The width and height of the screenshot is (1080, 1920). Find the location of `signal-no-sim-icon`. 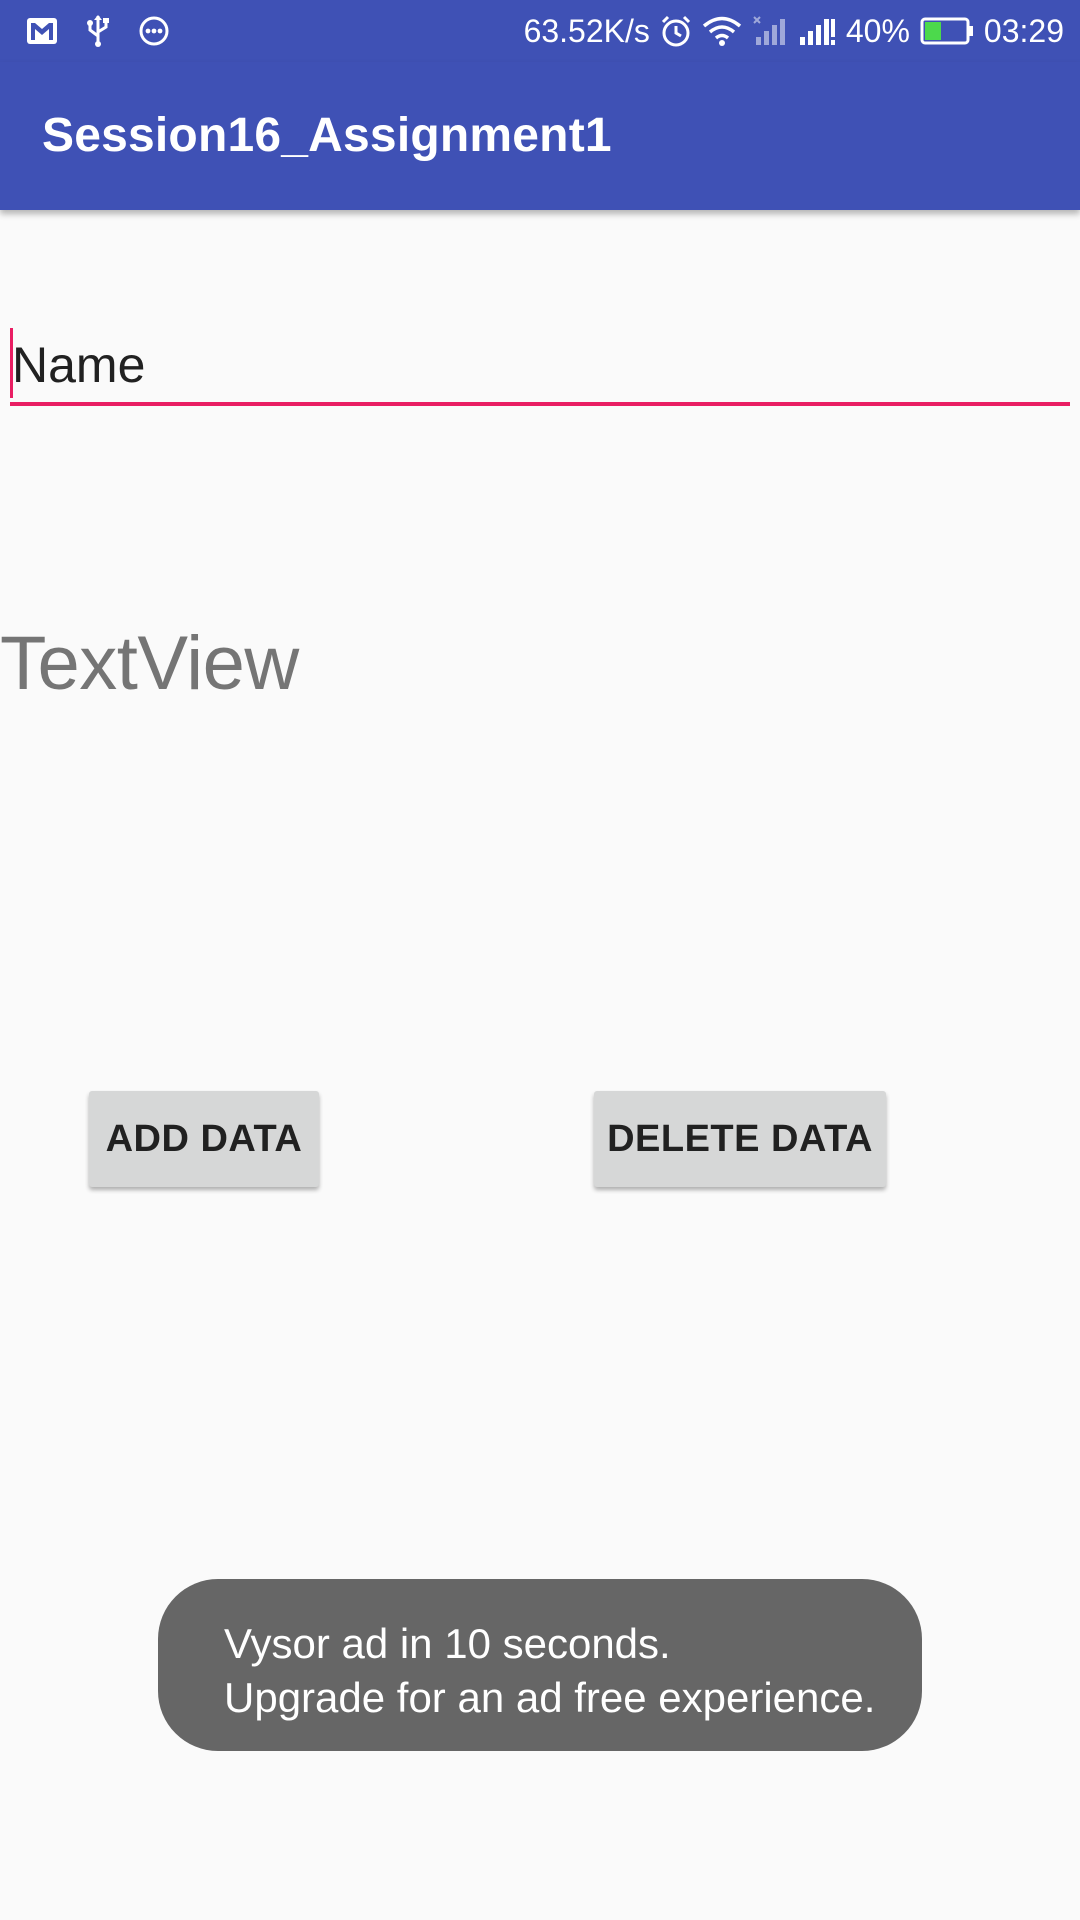

signal-no-sim-icon is located at coordinates (770, 31).